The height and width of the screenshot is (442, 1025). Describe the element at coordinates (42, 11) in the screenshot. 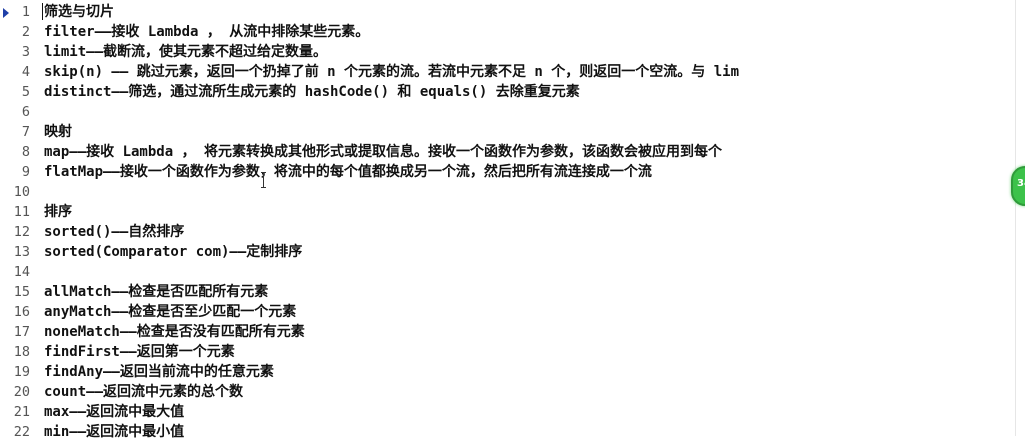

I see `text-cursor` at that location.